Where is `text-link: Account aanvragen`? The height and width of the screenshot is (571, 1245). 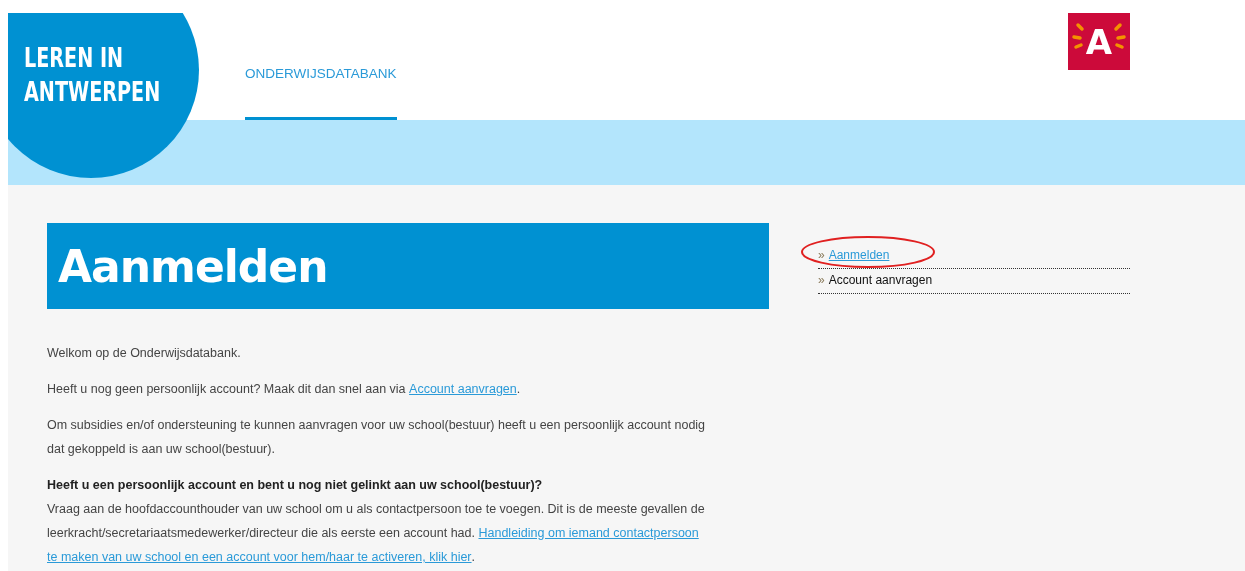 text-link: Account aanvragen is located at coordinates (463, 389).